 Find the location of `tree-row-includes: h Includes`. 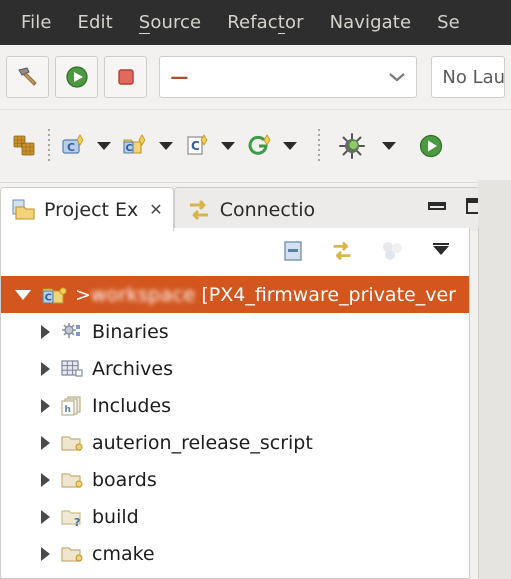

tree-row-includes: h Includes is located at coordinates (235, 405).